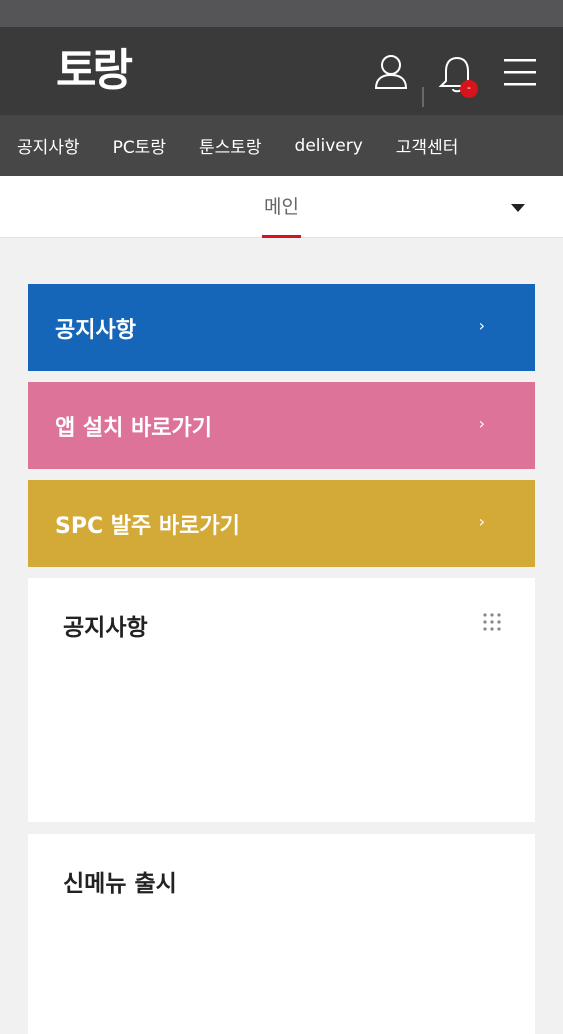 This screenshot has width=563, height=1034. I want to click on banner-notice: 공지사항 ›, so click(281, 327).